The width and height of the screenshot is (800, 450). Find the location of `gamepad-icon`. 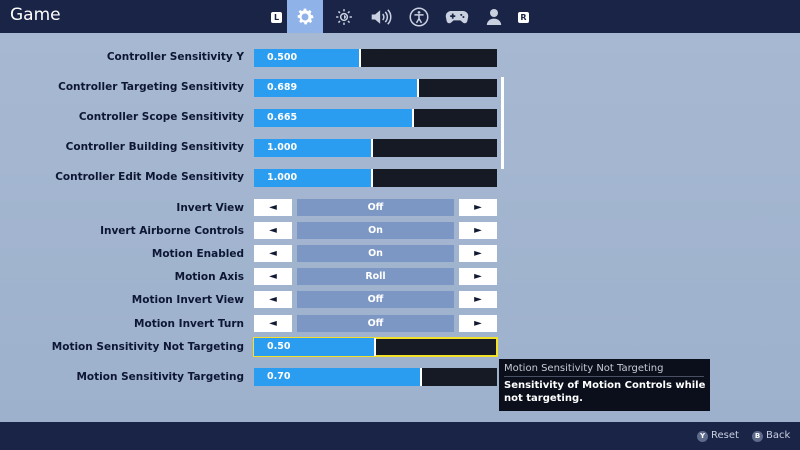

gamepad-icon is located at coordinates (457, 16).